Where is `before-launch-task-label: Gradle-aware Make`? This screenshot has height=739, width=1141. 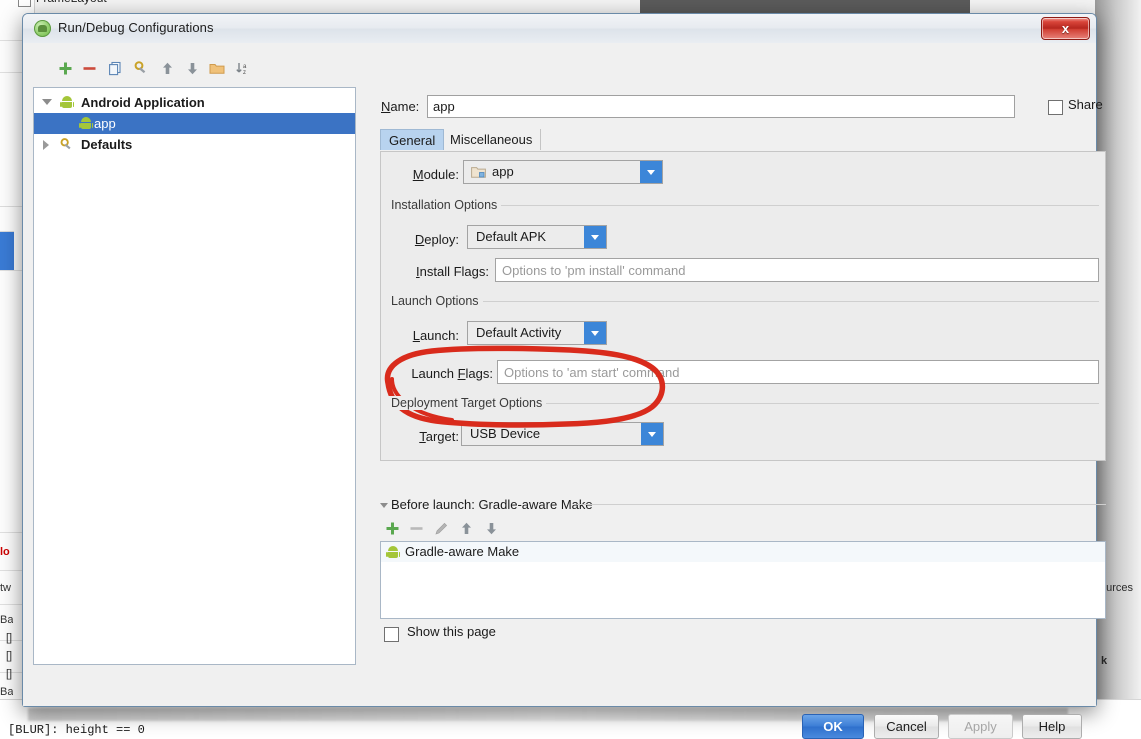
before-launch-task-label: Gradle-aware Make is located at coordinates (462, 551).